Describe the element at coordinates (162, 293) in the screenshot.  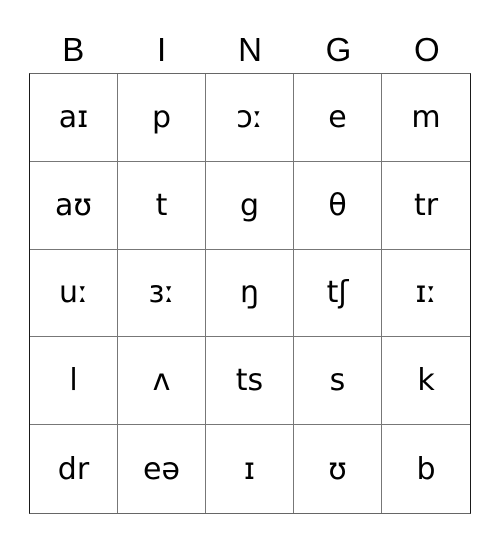
I see `bingo-cell: ɜː` at that location.